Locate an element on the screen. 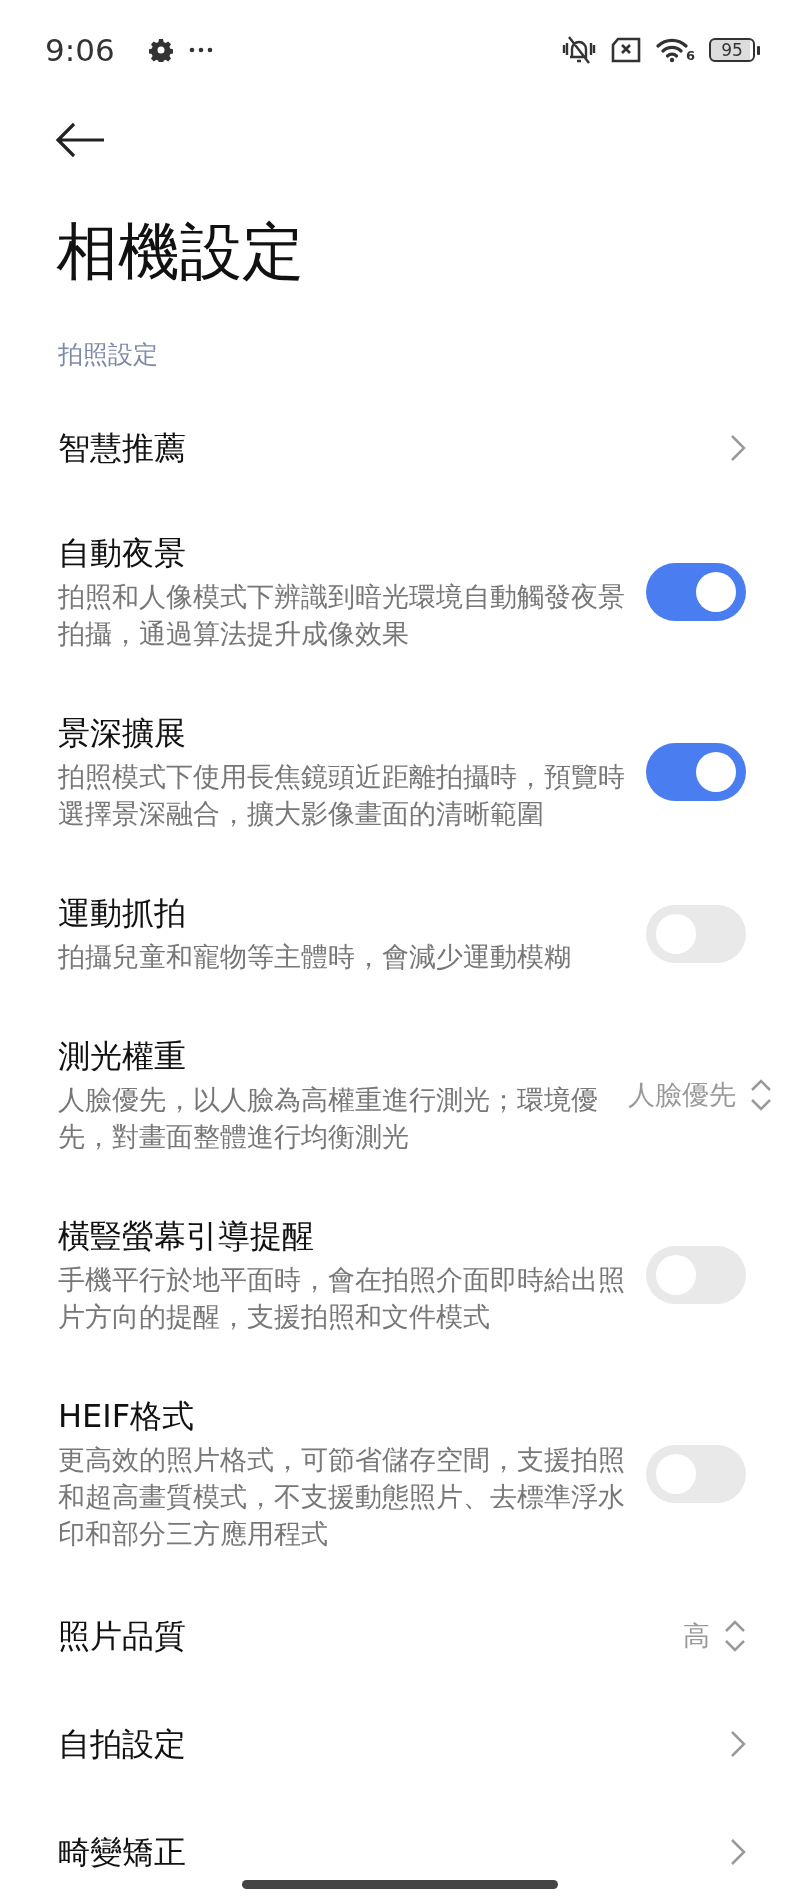 This screenshot has width=800, height=1903. setting-value: 人臉優先 is located at coordinates (682, 1095).